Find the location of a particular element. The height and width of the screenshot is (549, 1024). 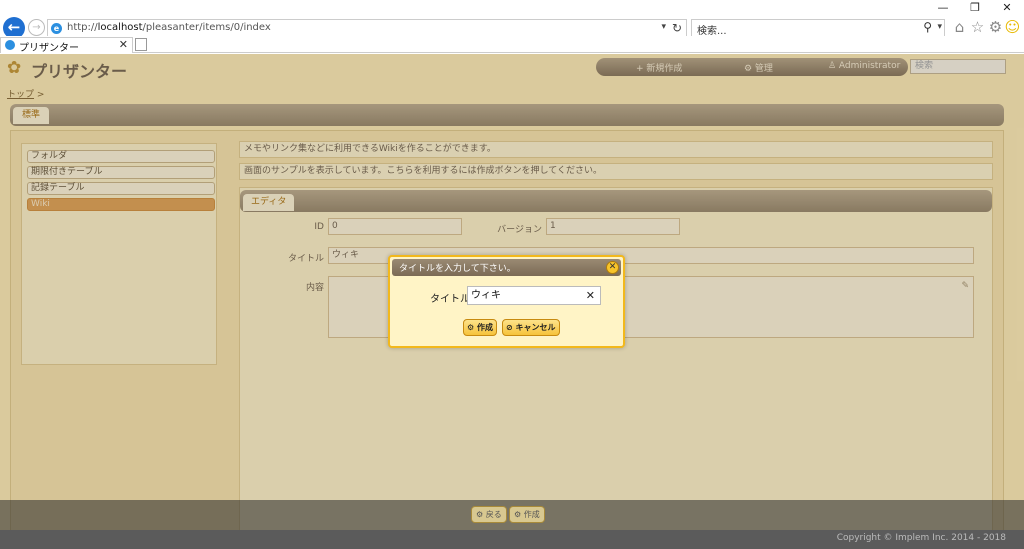

dialog-header: タイトルを入力して下さい。 ✕ is located at coordinates (506, 267).